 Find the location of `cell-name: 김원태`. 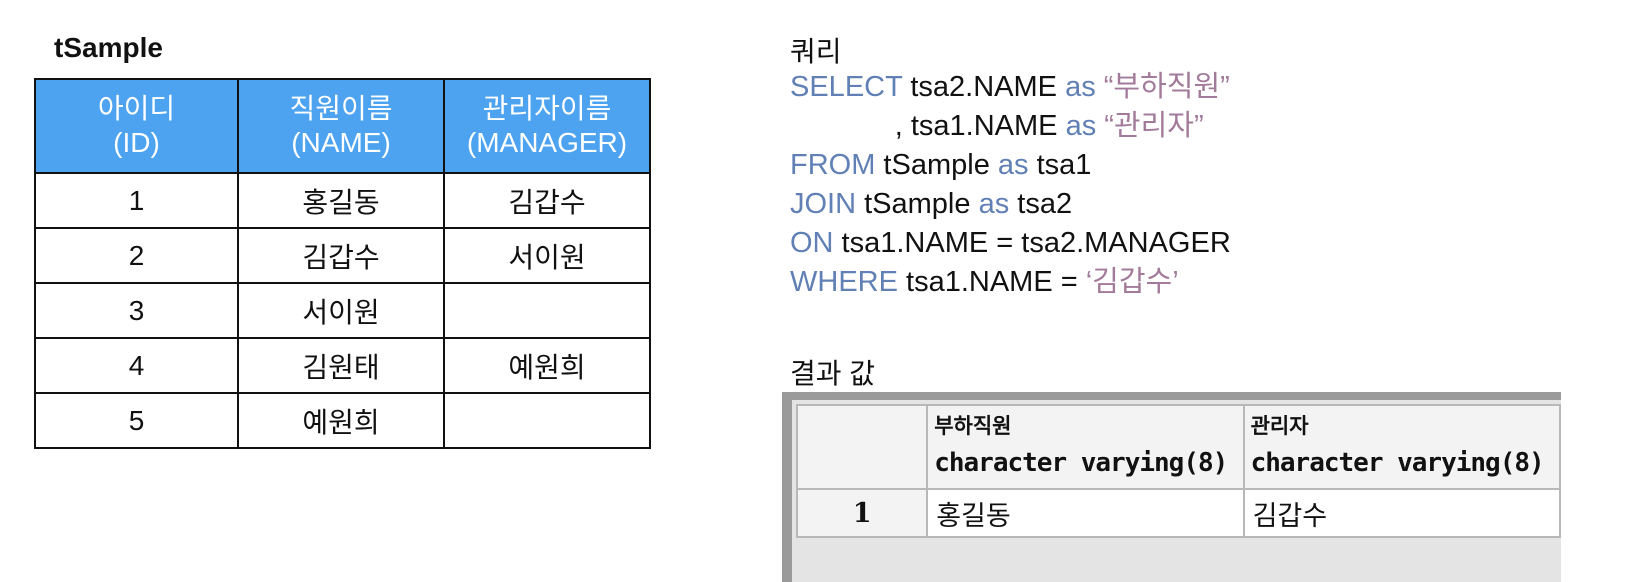

cell-name: 김원태 is located at coordinates (341, 365).